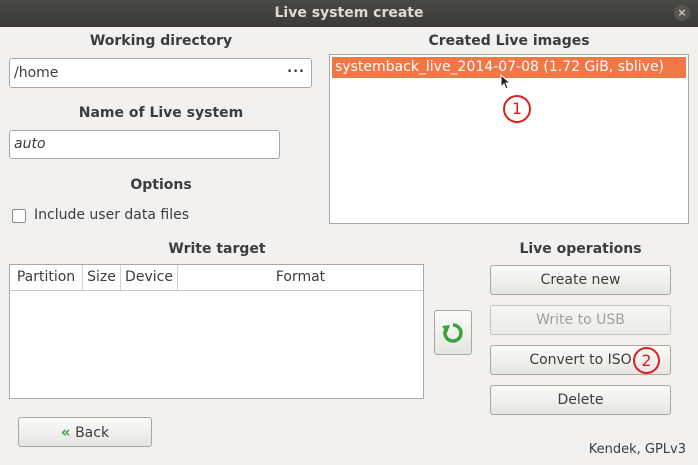 This screenshot has height=465, width=698. I want to click on include-user-data-label: Include user data files, so click(111, 215).